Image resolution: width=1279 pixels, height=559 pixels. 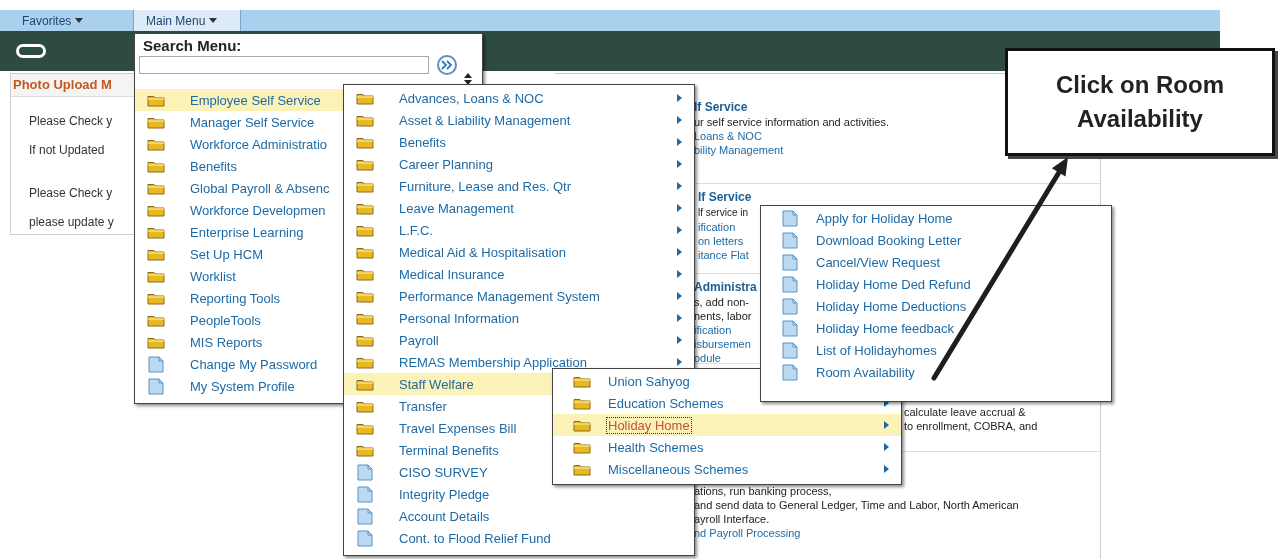 I want to click on menu-item: Holiday Home feedback, so click(x=936, y=328).